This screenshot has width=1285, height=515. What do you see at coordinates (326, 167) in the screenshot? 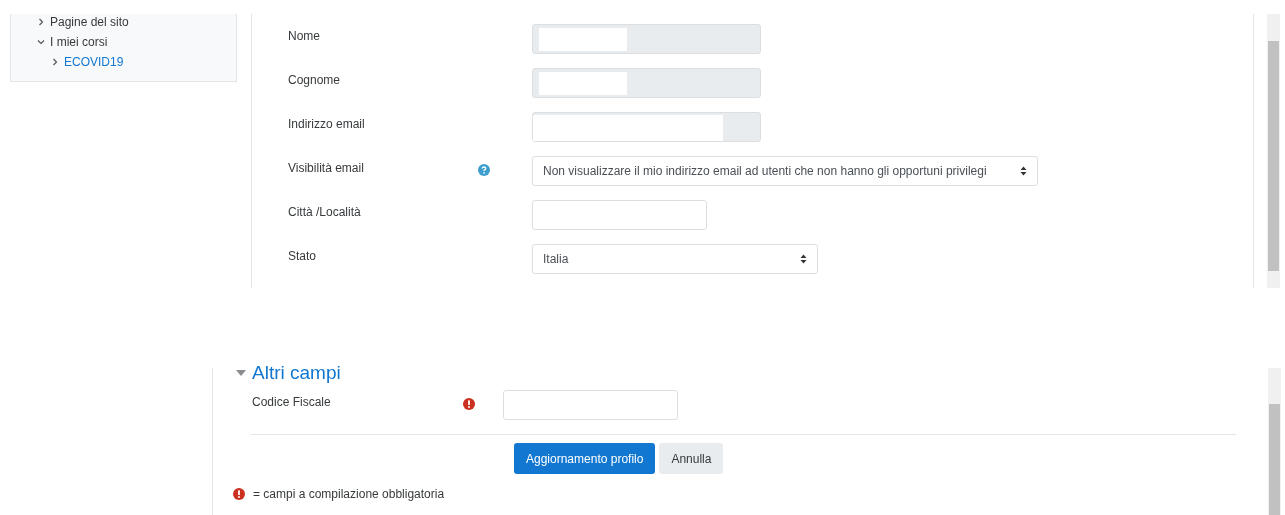
I see `field-label: Visibilità email` at bounding box center [326, 167].